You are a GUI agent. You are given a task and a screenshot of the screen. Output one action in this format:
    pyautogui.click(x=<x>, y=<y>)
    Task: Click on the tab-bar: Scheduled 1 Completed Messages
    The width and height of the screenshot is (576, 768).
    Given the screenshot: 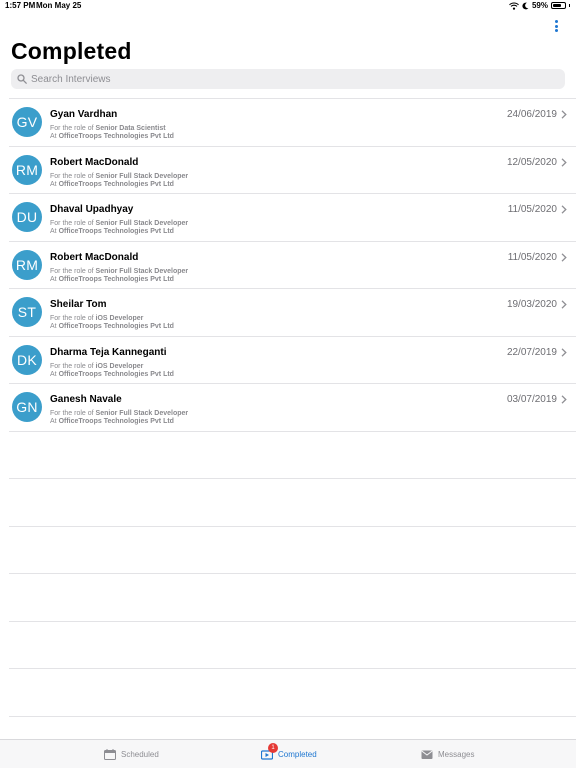 What is the action you would take?
    pyautogui.click(x=288, y=753)
    